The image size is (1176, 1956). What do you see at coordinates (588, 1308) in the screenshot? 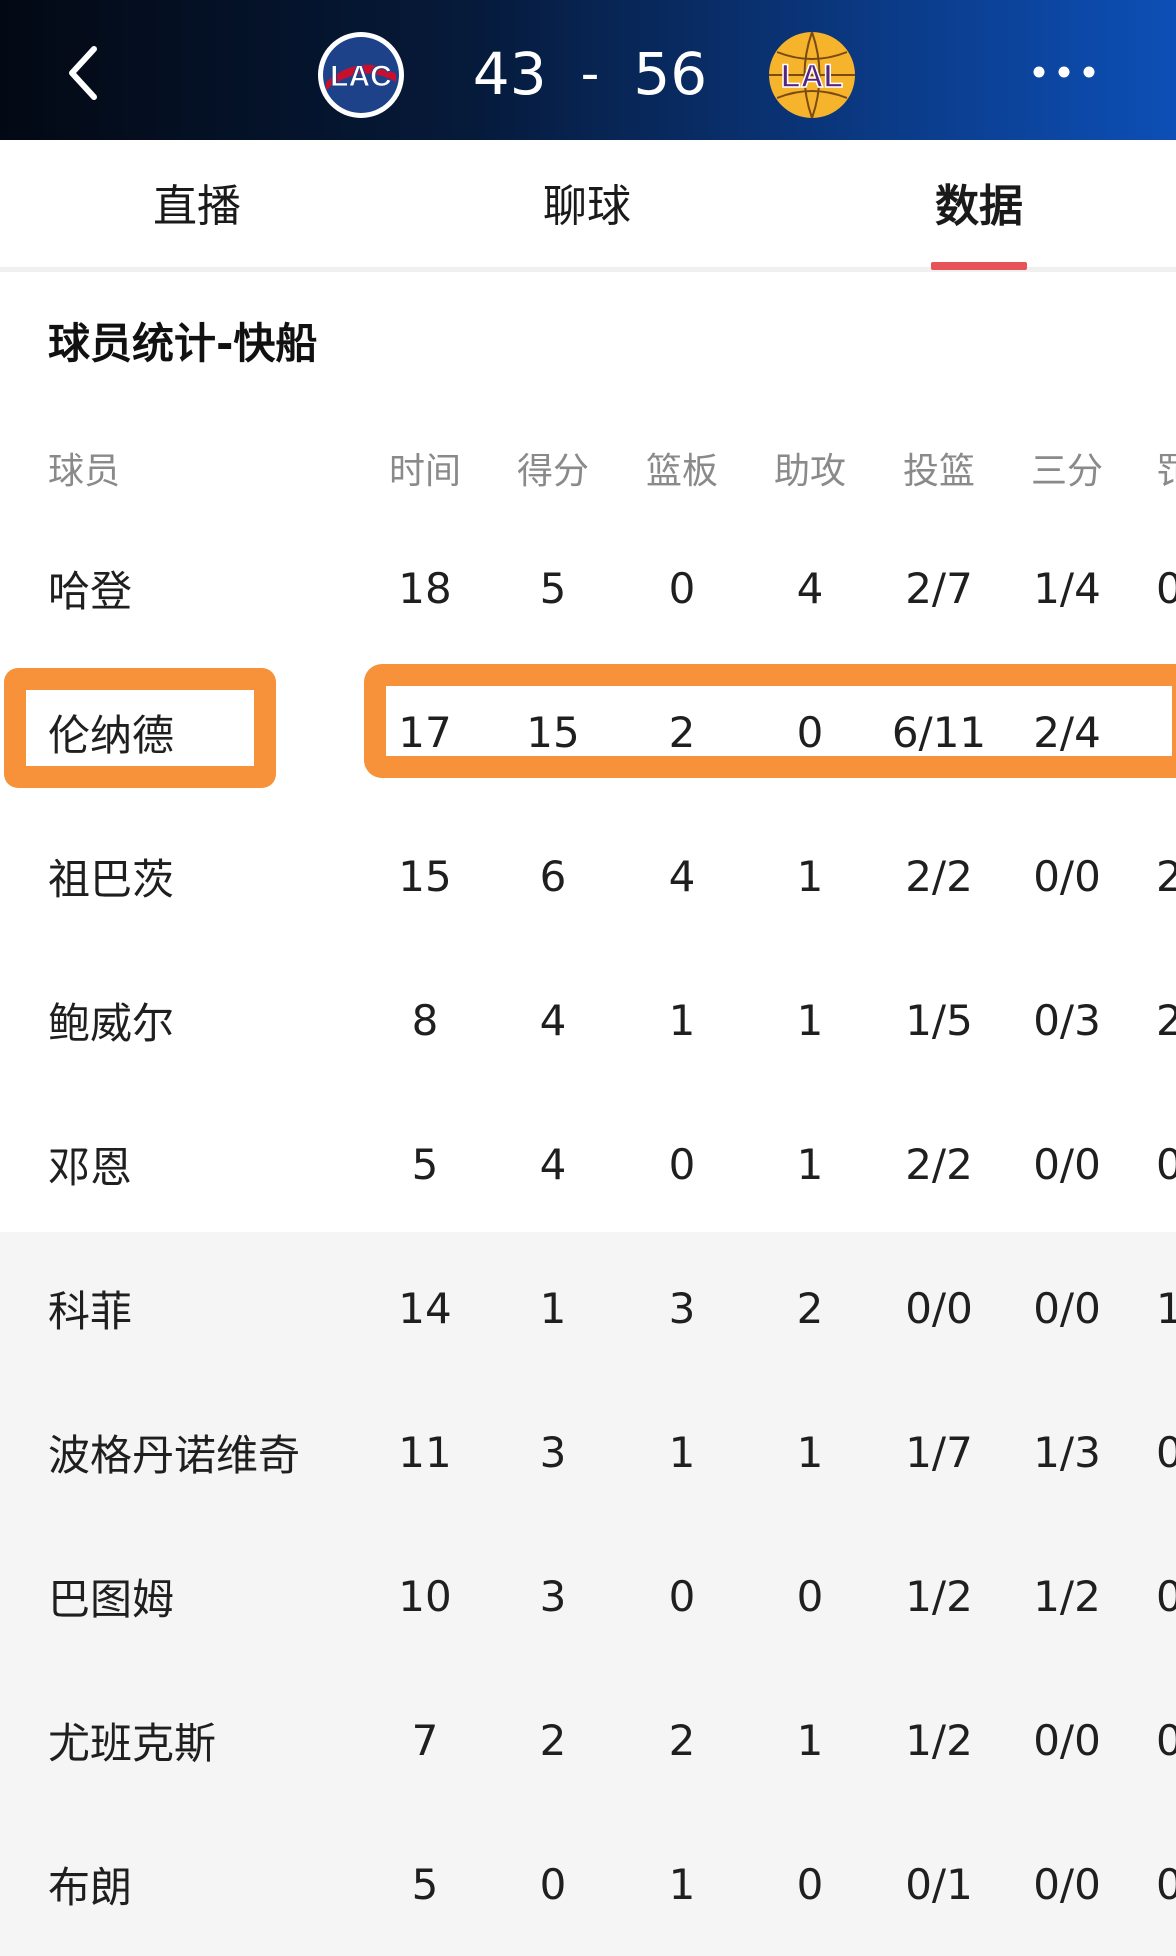
I see `table-row: 科菲 14 1 3 2 0/0 0/0 1` at bounding box center [588, 1308].